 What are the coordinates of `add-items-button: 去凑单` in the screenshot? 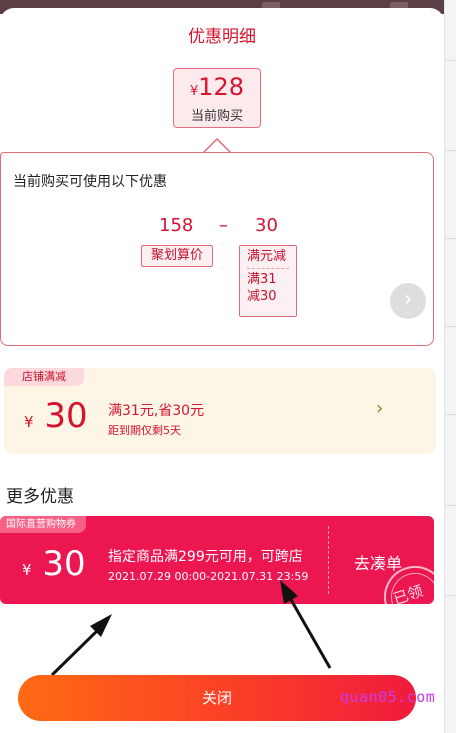 It's located at (378, 562).